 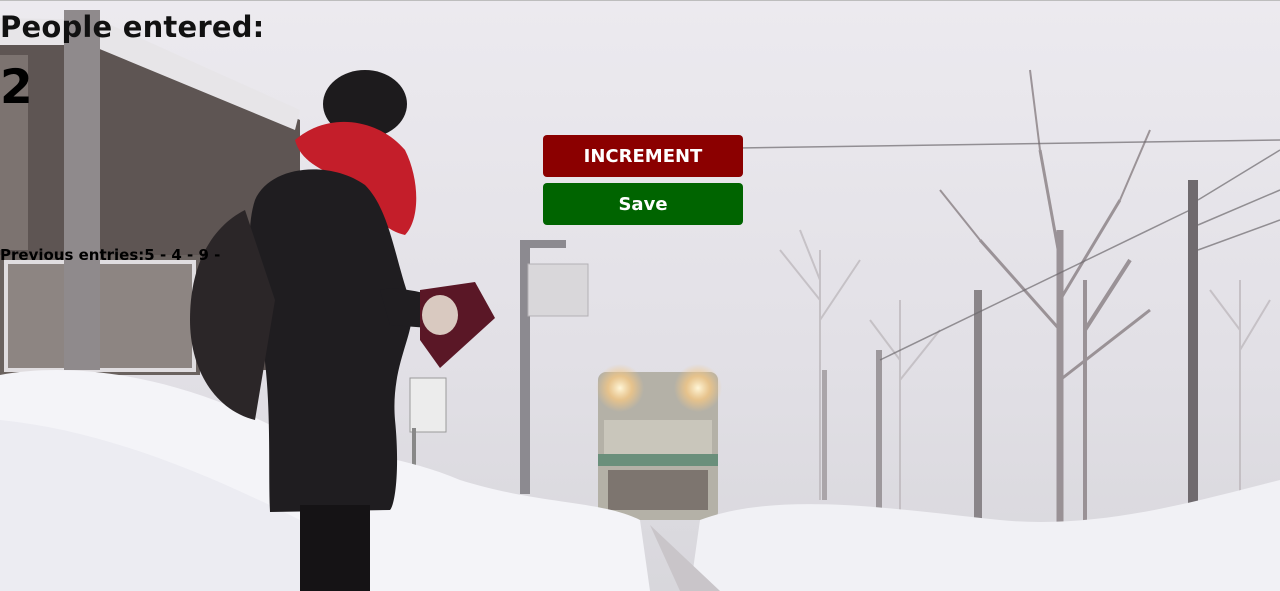 What do you see at coordinates (643, 156) in the screenshot?
I see `increment-button: INCREMENT` at bounding box center [643, 156].